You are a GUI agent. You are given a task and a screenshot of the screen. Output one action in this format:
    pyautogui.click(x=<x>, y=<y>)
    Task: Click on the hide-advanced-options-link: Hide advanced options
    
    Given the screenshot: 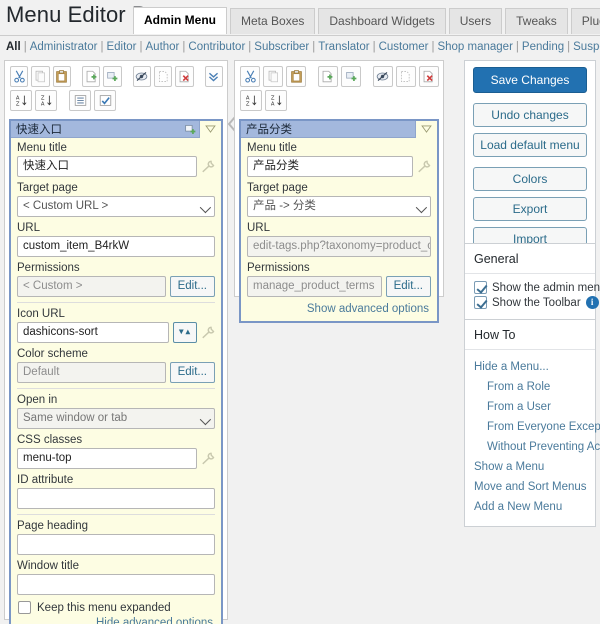 What is the action you would take?
    pyautogui.click(x=116, y=620)
    